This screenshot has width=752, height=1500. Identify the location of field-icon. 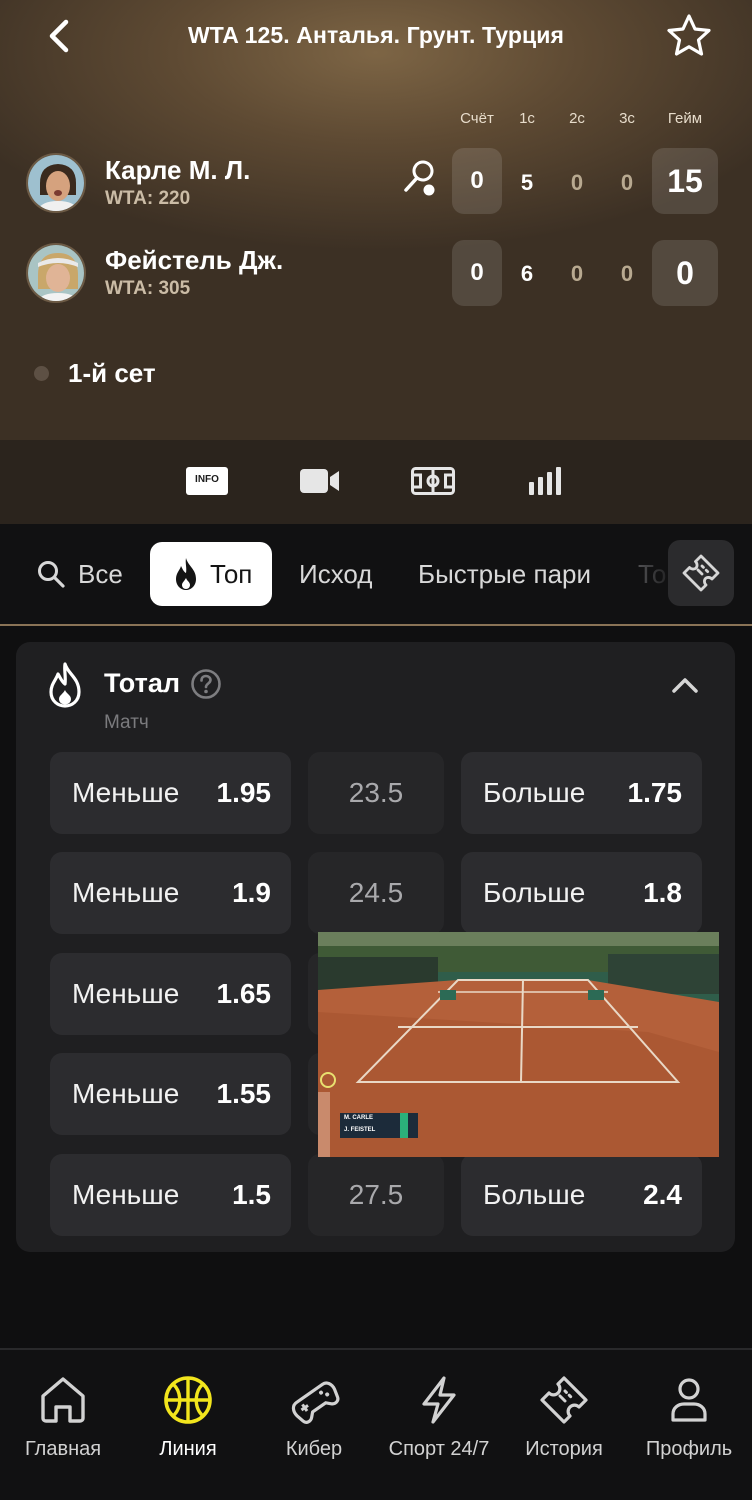
(433, 481).